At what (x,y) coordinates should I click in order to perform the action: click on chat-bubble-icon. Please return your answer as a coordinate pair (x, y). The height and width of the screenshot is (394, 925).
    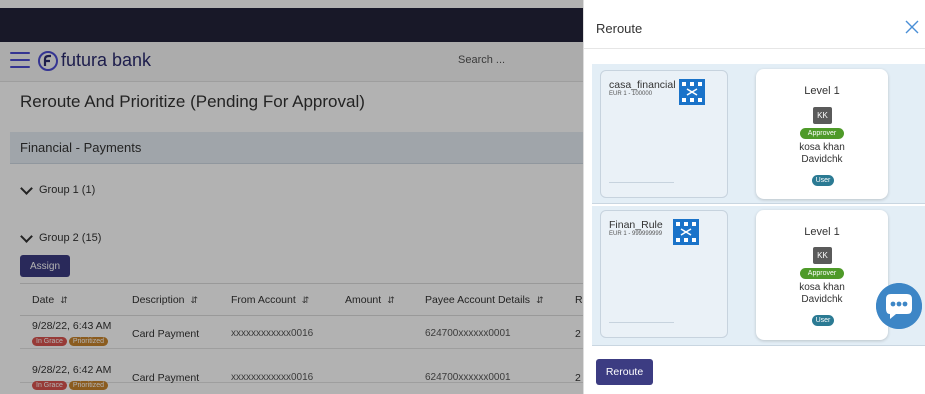
    Looking at the image, I should click on (899, 306).